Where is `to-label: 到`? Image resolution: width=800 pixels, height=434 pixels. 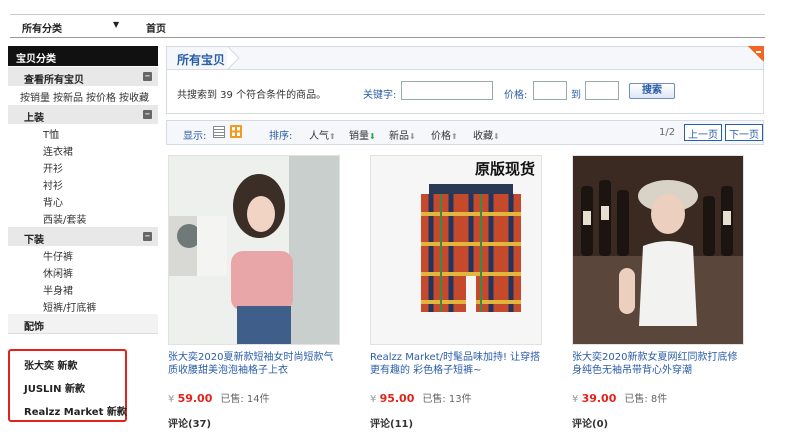
to-label: 到 is located at coordinates (576, 95).